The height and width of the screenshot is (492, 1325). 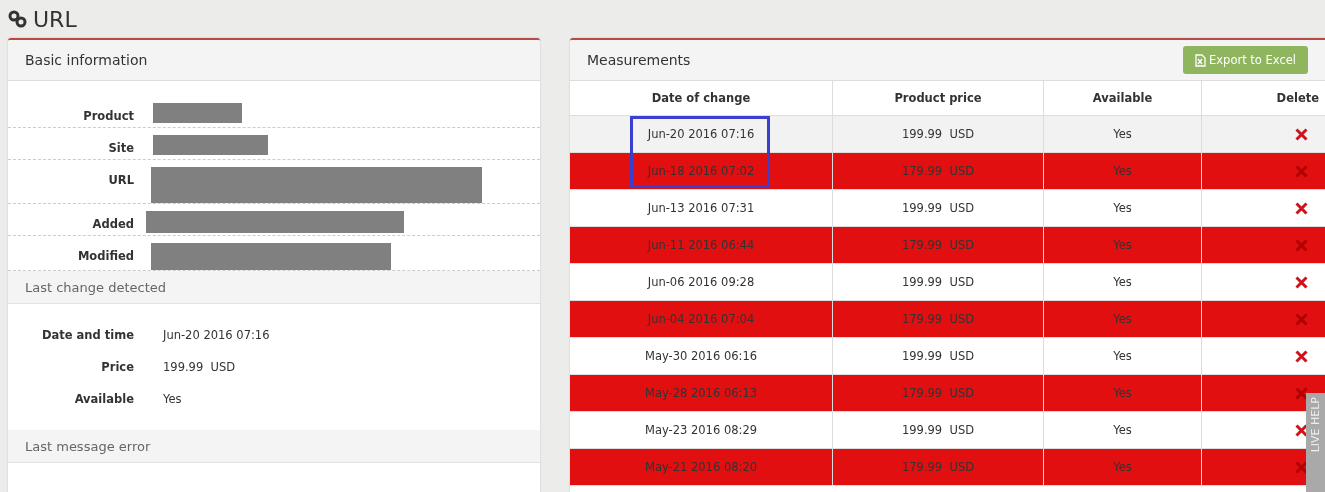 What do you see at coordinates (87, 335) in the screenshot?
I see `field-label: Date and time` at bounding box center [87, 335].